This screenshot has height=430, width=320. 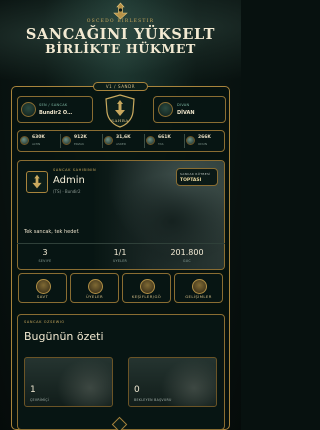 I want to click on crest-icon, so click(x=120, y=11).